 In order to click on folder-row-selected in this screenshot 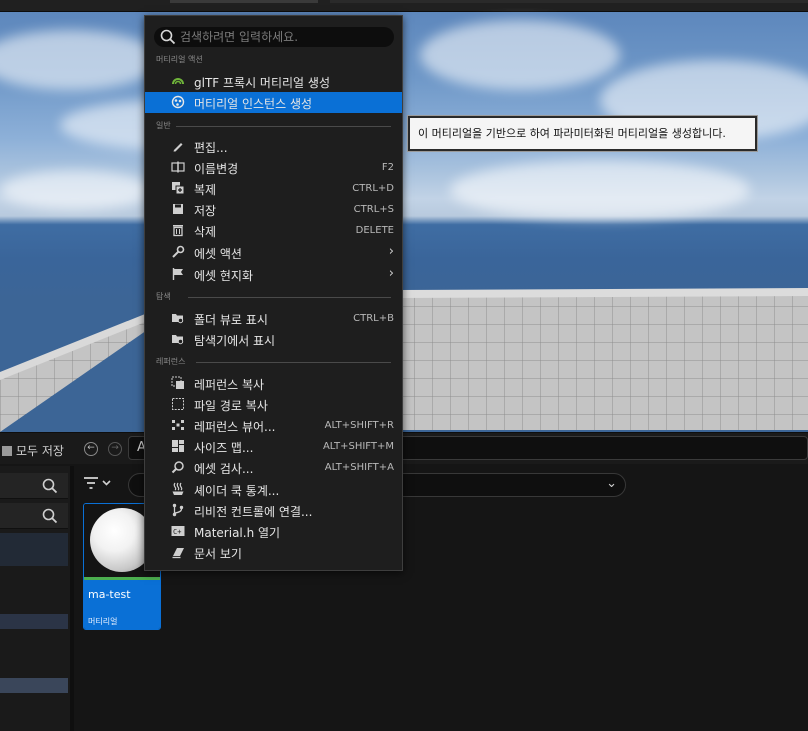, I will do `click(34, 685)`.